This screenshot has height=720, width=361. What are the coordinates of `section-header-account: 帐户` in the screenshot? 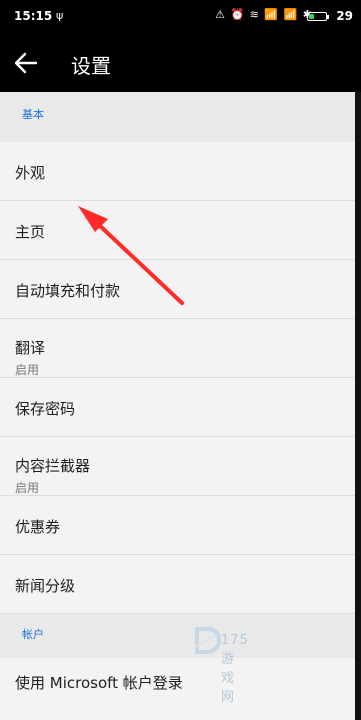 It's located at (177, 636).